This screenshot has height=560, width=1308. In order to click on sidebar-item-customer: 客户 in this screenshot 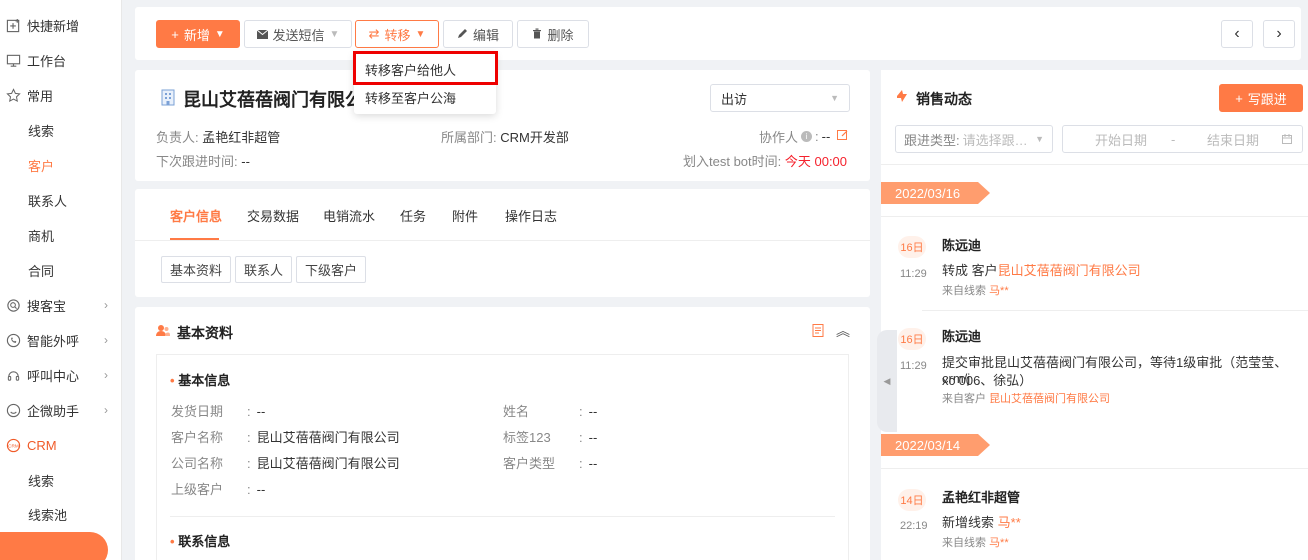, I will do `click(60, 165)`.